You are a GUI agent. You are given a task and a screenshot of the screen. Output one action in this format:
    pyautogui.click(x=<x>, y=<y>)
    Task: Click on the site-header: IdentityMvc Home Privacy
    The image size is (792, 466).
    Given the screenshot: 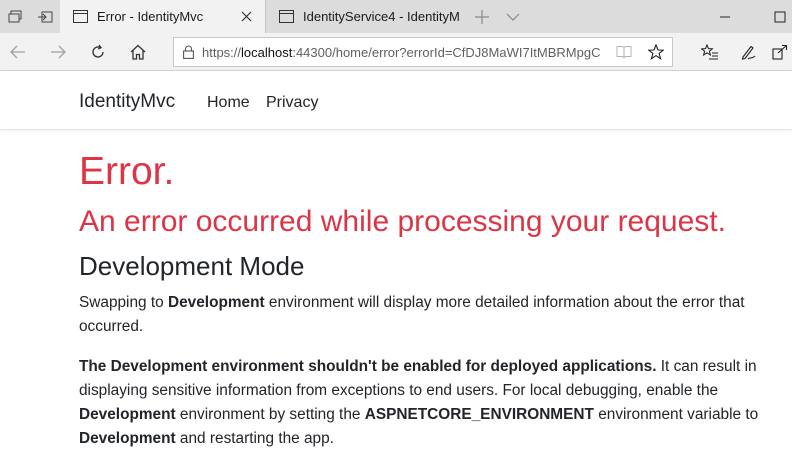 What is the action you would take?
    pyautogui.click(x=396, y=100)
    